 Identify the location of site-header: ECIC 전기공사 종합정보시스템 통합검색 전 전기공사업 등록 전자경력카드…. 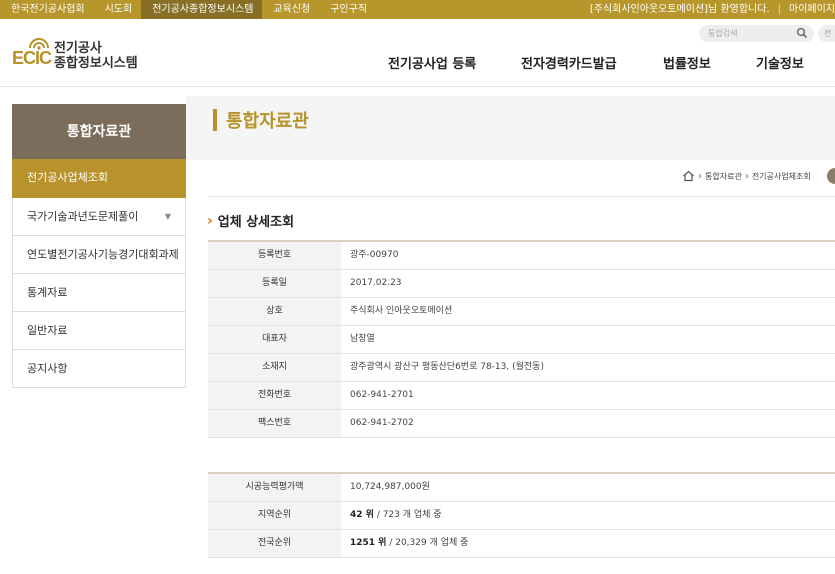
(417, 52).